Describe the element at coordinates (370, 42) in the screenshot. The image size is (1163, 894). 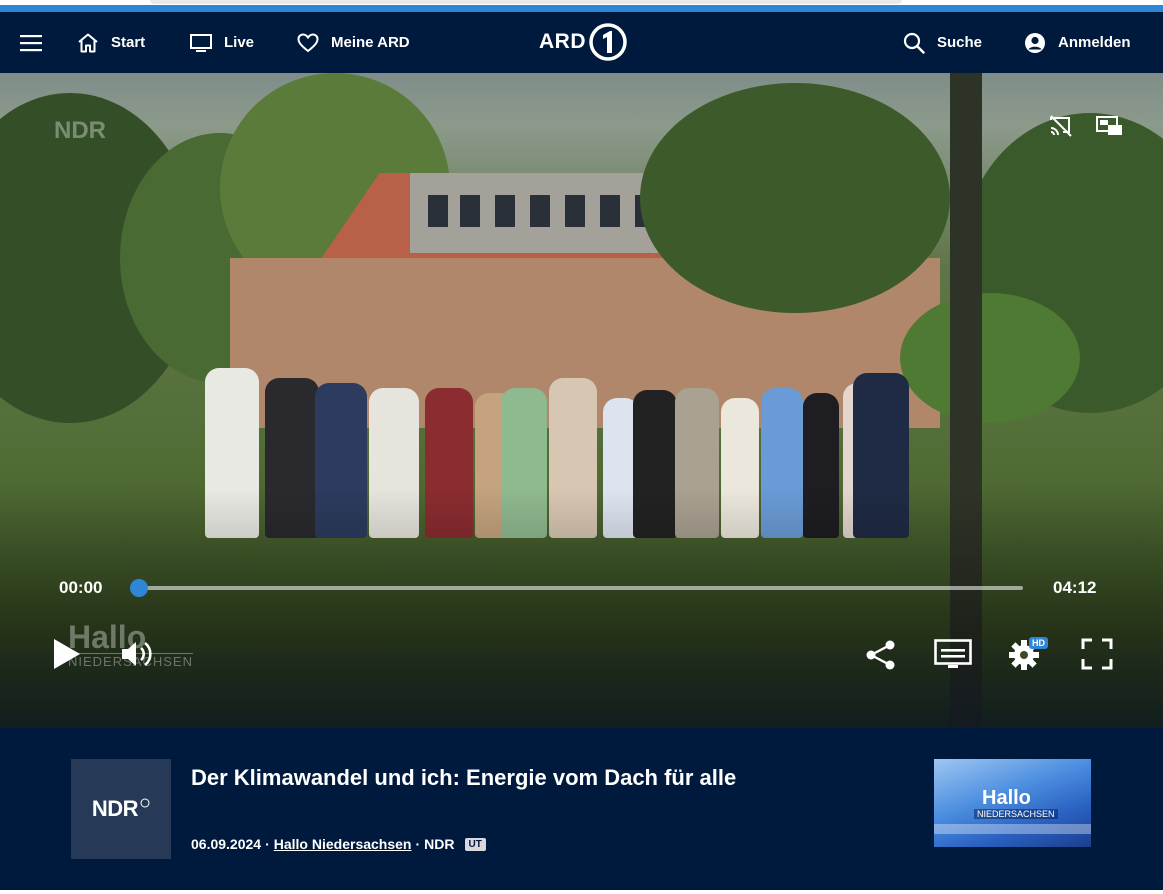
I see `nav-meine-ard-label: Meine ARD` at that location.